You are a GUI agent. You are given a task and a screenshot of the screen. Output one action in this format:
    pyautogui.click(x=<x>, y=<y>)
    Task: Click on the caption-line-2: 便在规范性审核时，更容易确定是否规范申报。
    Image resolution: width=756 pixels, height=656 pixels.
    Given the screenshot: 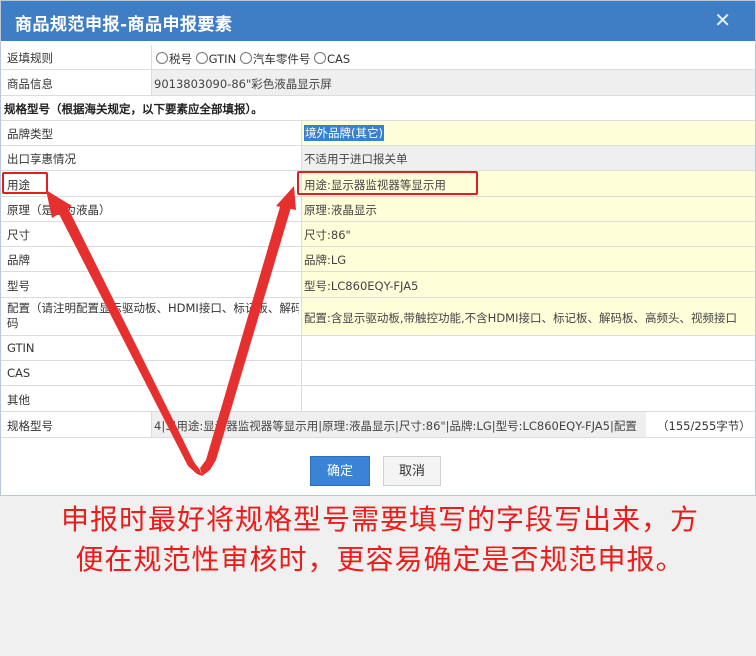 What is the action you would take?
    pyautogui.click(x=380, y=559)
    